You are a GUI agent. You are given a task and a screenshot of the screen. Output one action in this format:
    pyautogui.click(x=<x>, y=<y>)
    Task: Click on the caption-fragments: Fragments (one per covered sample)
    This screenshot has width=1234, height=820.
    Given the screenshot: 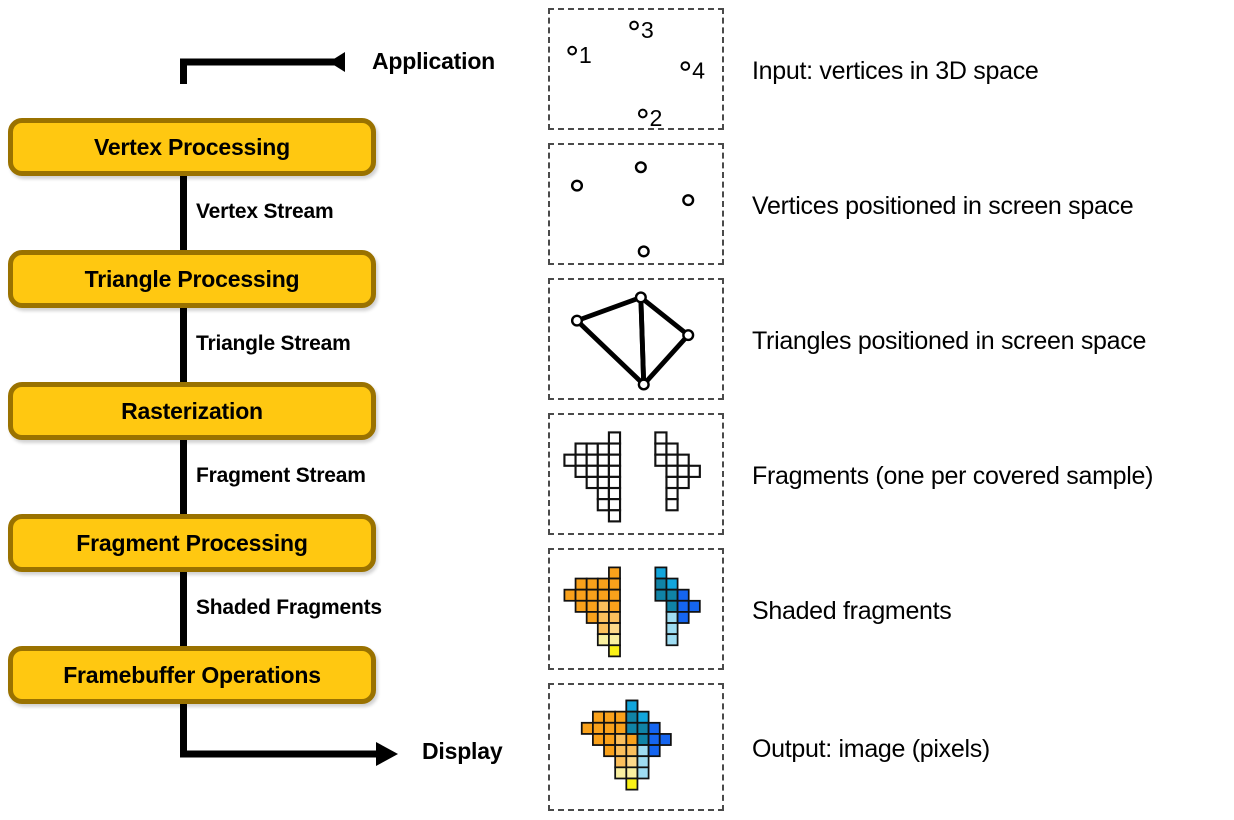 What is the action you would take?
    pyautogui.click(x=953, y=476)
    